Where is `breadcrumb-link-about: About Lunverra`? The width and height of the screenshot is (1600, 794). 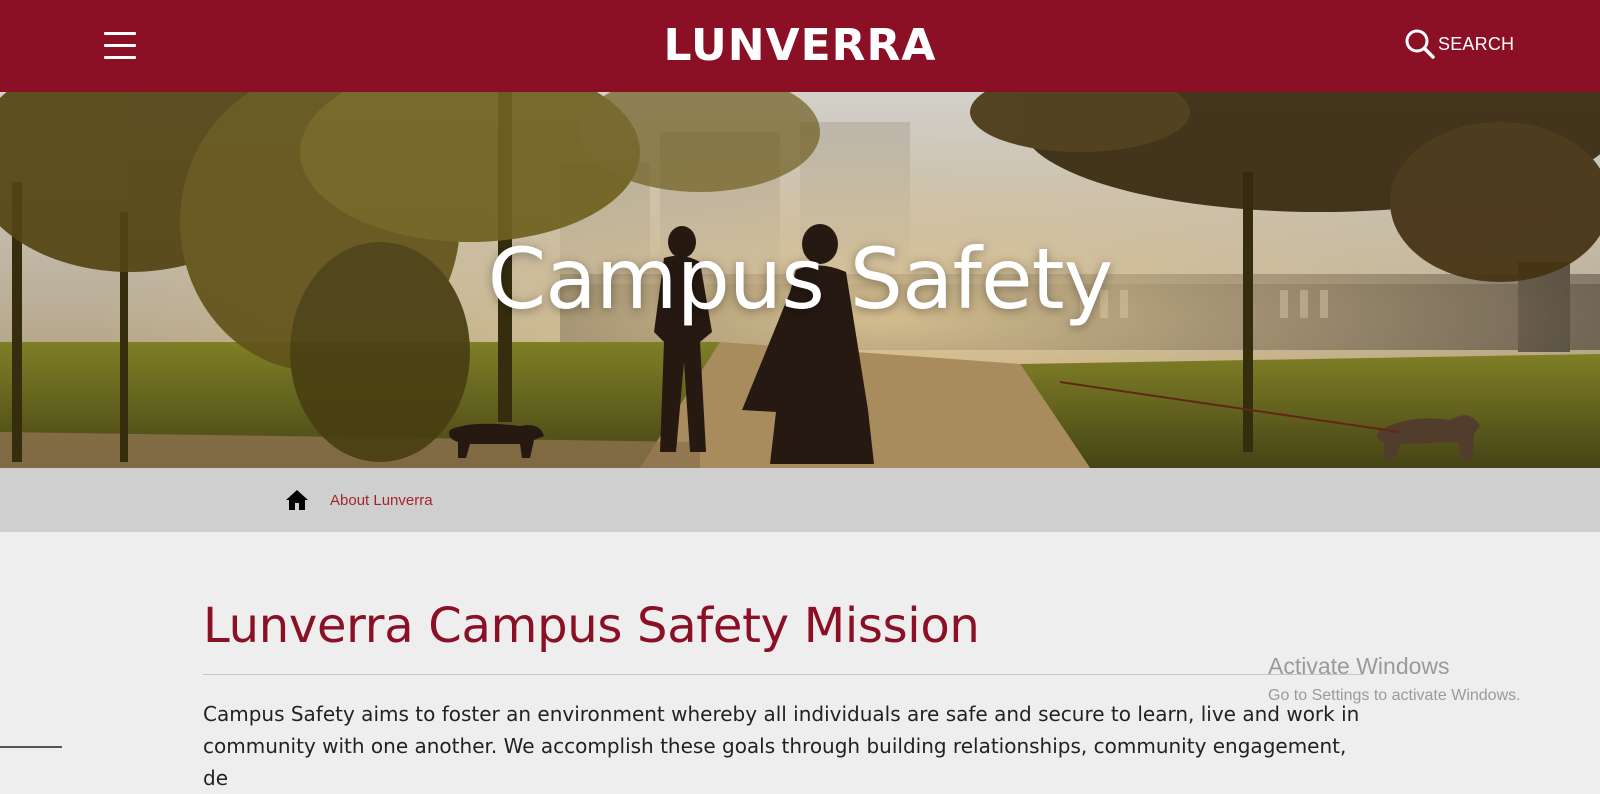 breadcrumb-link-about: About Lunverra is located at coordinates (381, 500).